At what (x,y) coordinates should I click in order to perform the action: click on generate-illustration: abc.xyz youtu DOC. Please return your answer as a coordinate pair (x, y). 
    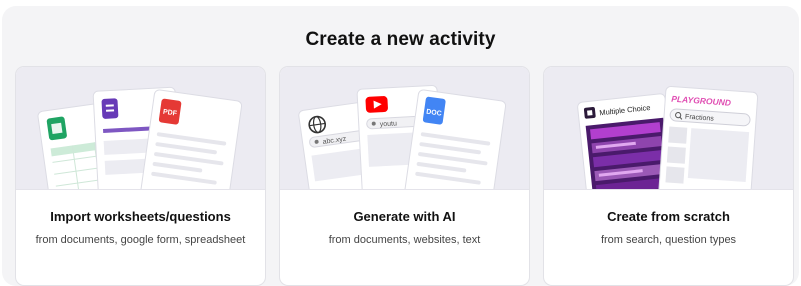
    Looking at the image, I should click on (404, 128).